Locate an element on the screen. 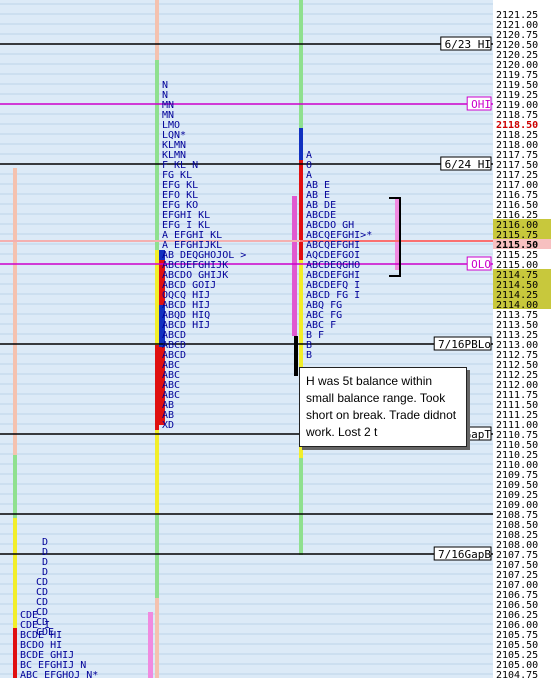 This screenshot has height=682, width=551. reference-level-label: 7/16GapB is located at coordinates (464, 554).